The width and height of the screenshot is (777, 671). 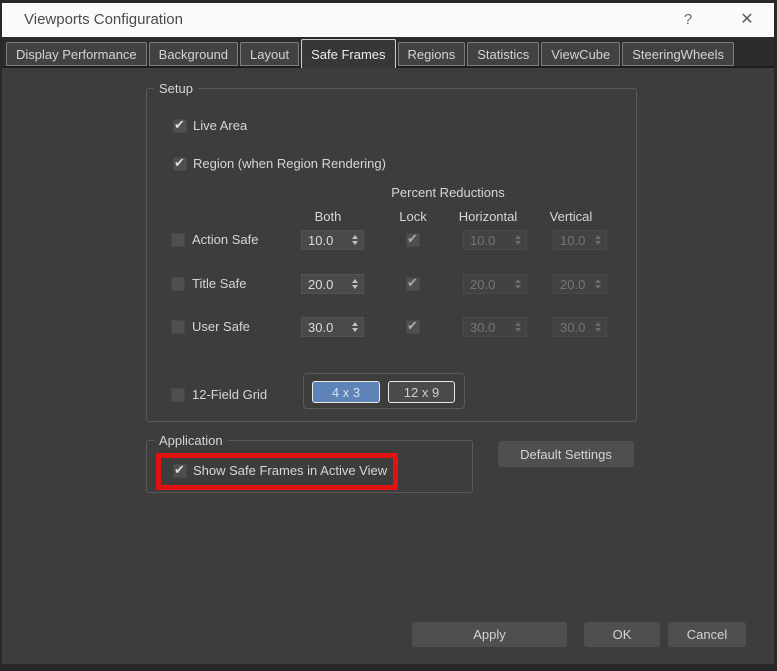 I want to click on user-safe-lock-checkbox, so click(x=413, y=326).